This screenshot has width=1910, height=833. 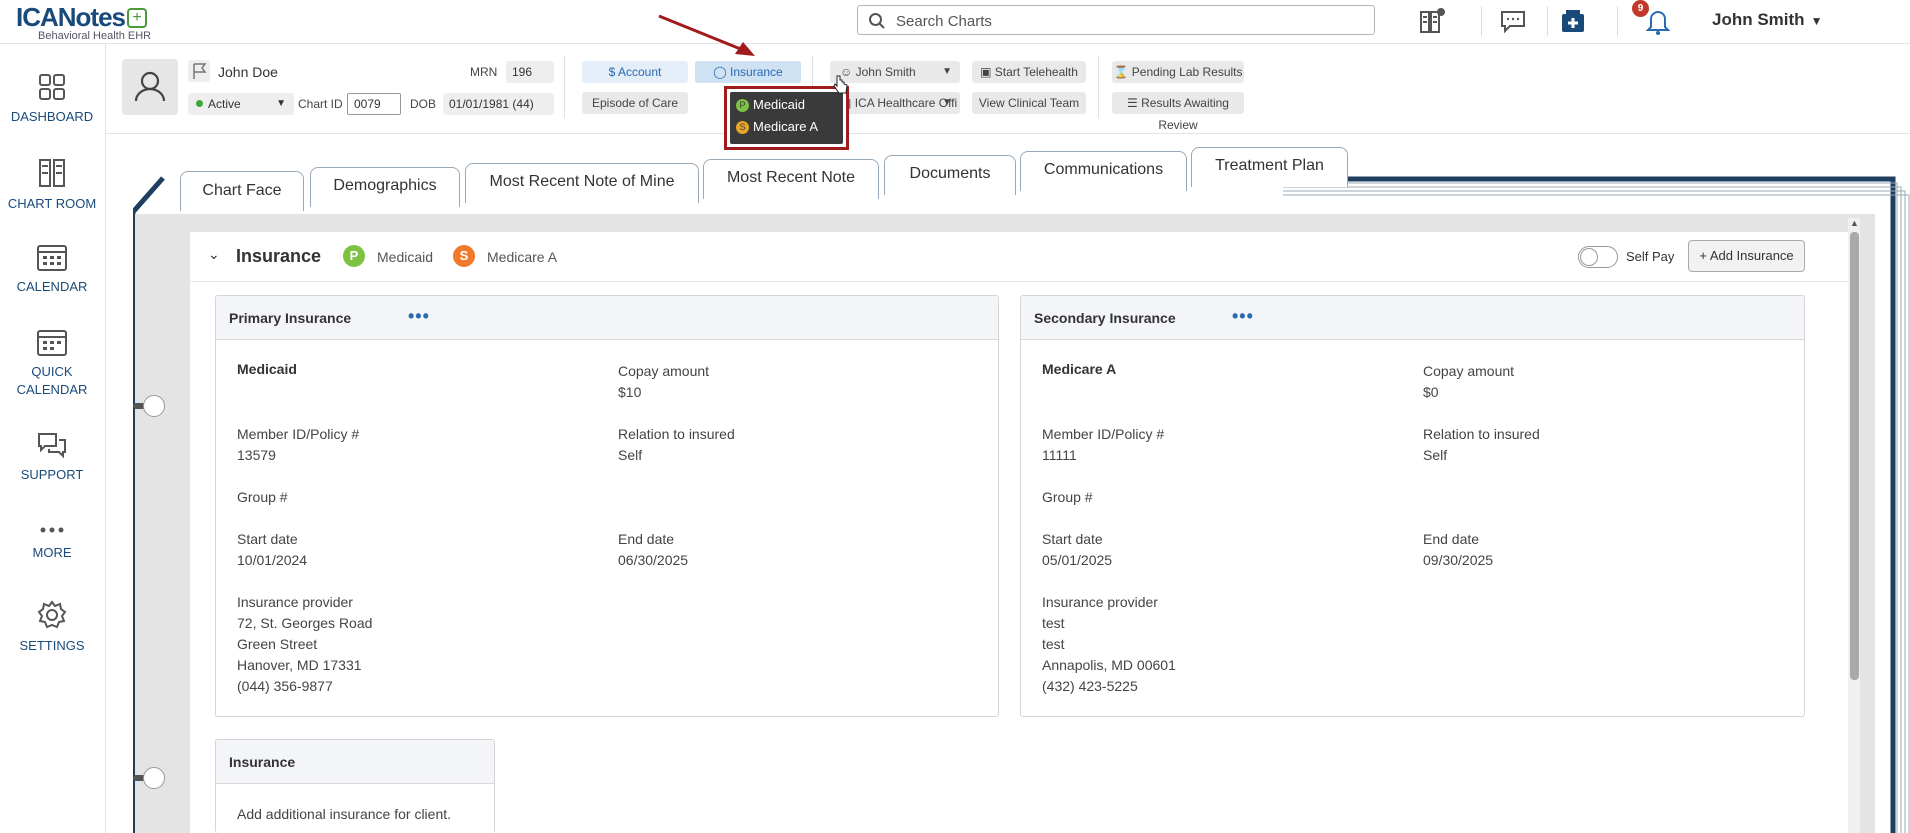 What do you see at coordinates (786, 126) in the screenshot?
I see `dropdown-item-label: Medicare A` at bounding box center [786, 126].